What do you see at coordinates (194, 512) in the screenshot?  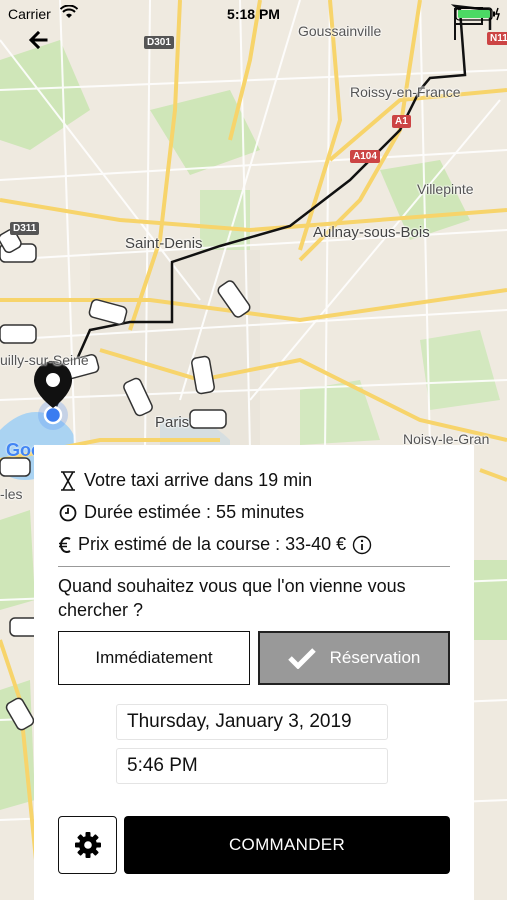 I see `duration-text: Durée estimée : 55 minutes` at bounding box center [194, 512].